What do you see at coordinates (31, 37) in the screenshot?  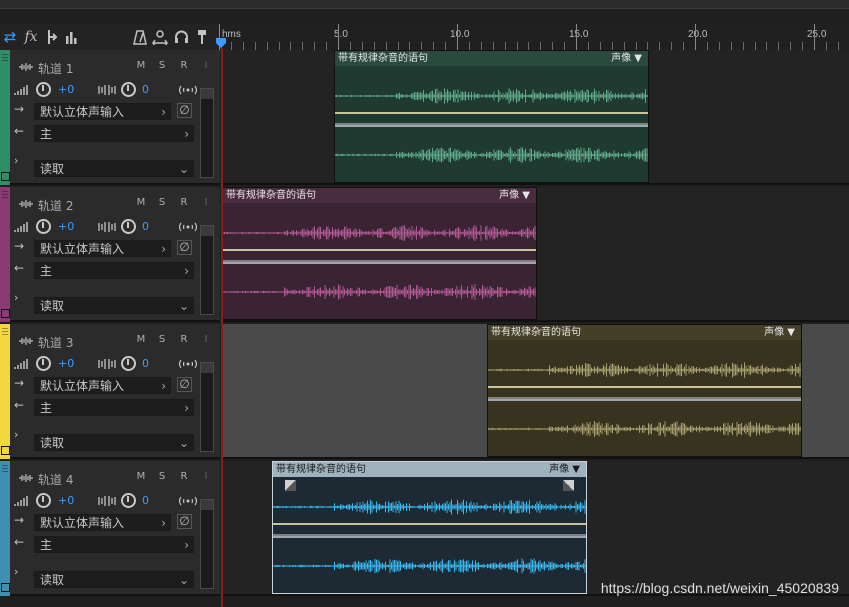 I see `fx-icon: fx` at bounding box center [31, 37].